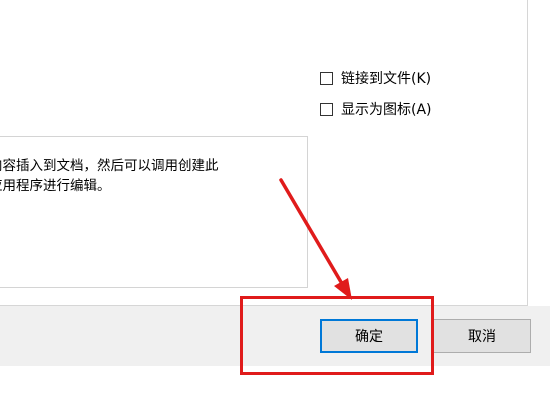 Image resolution: width=550 pixels, height=400 pixels. I want to click on link-to-file-checkbox, so click(326, 78).